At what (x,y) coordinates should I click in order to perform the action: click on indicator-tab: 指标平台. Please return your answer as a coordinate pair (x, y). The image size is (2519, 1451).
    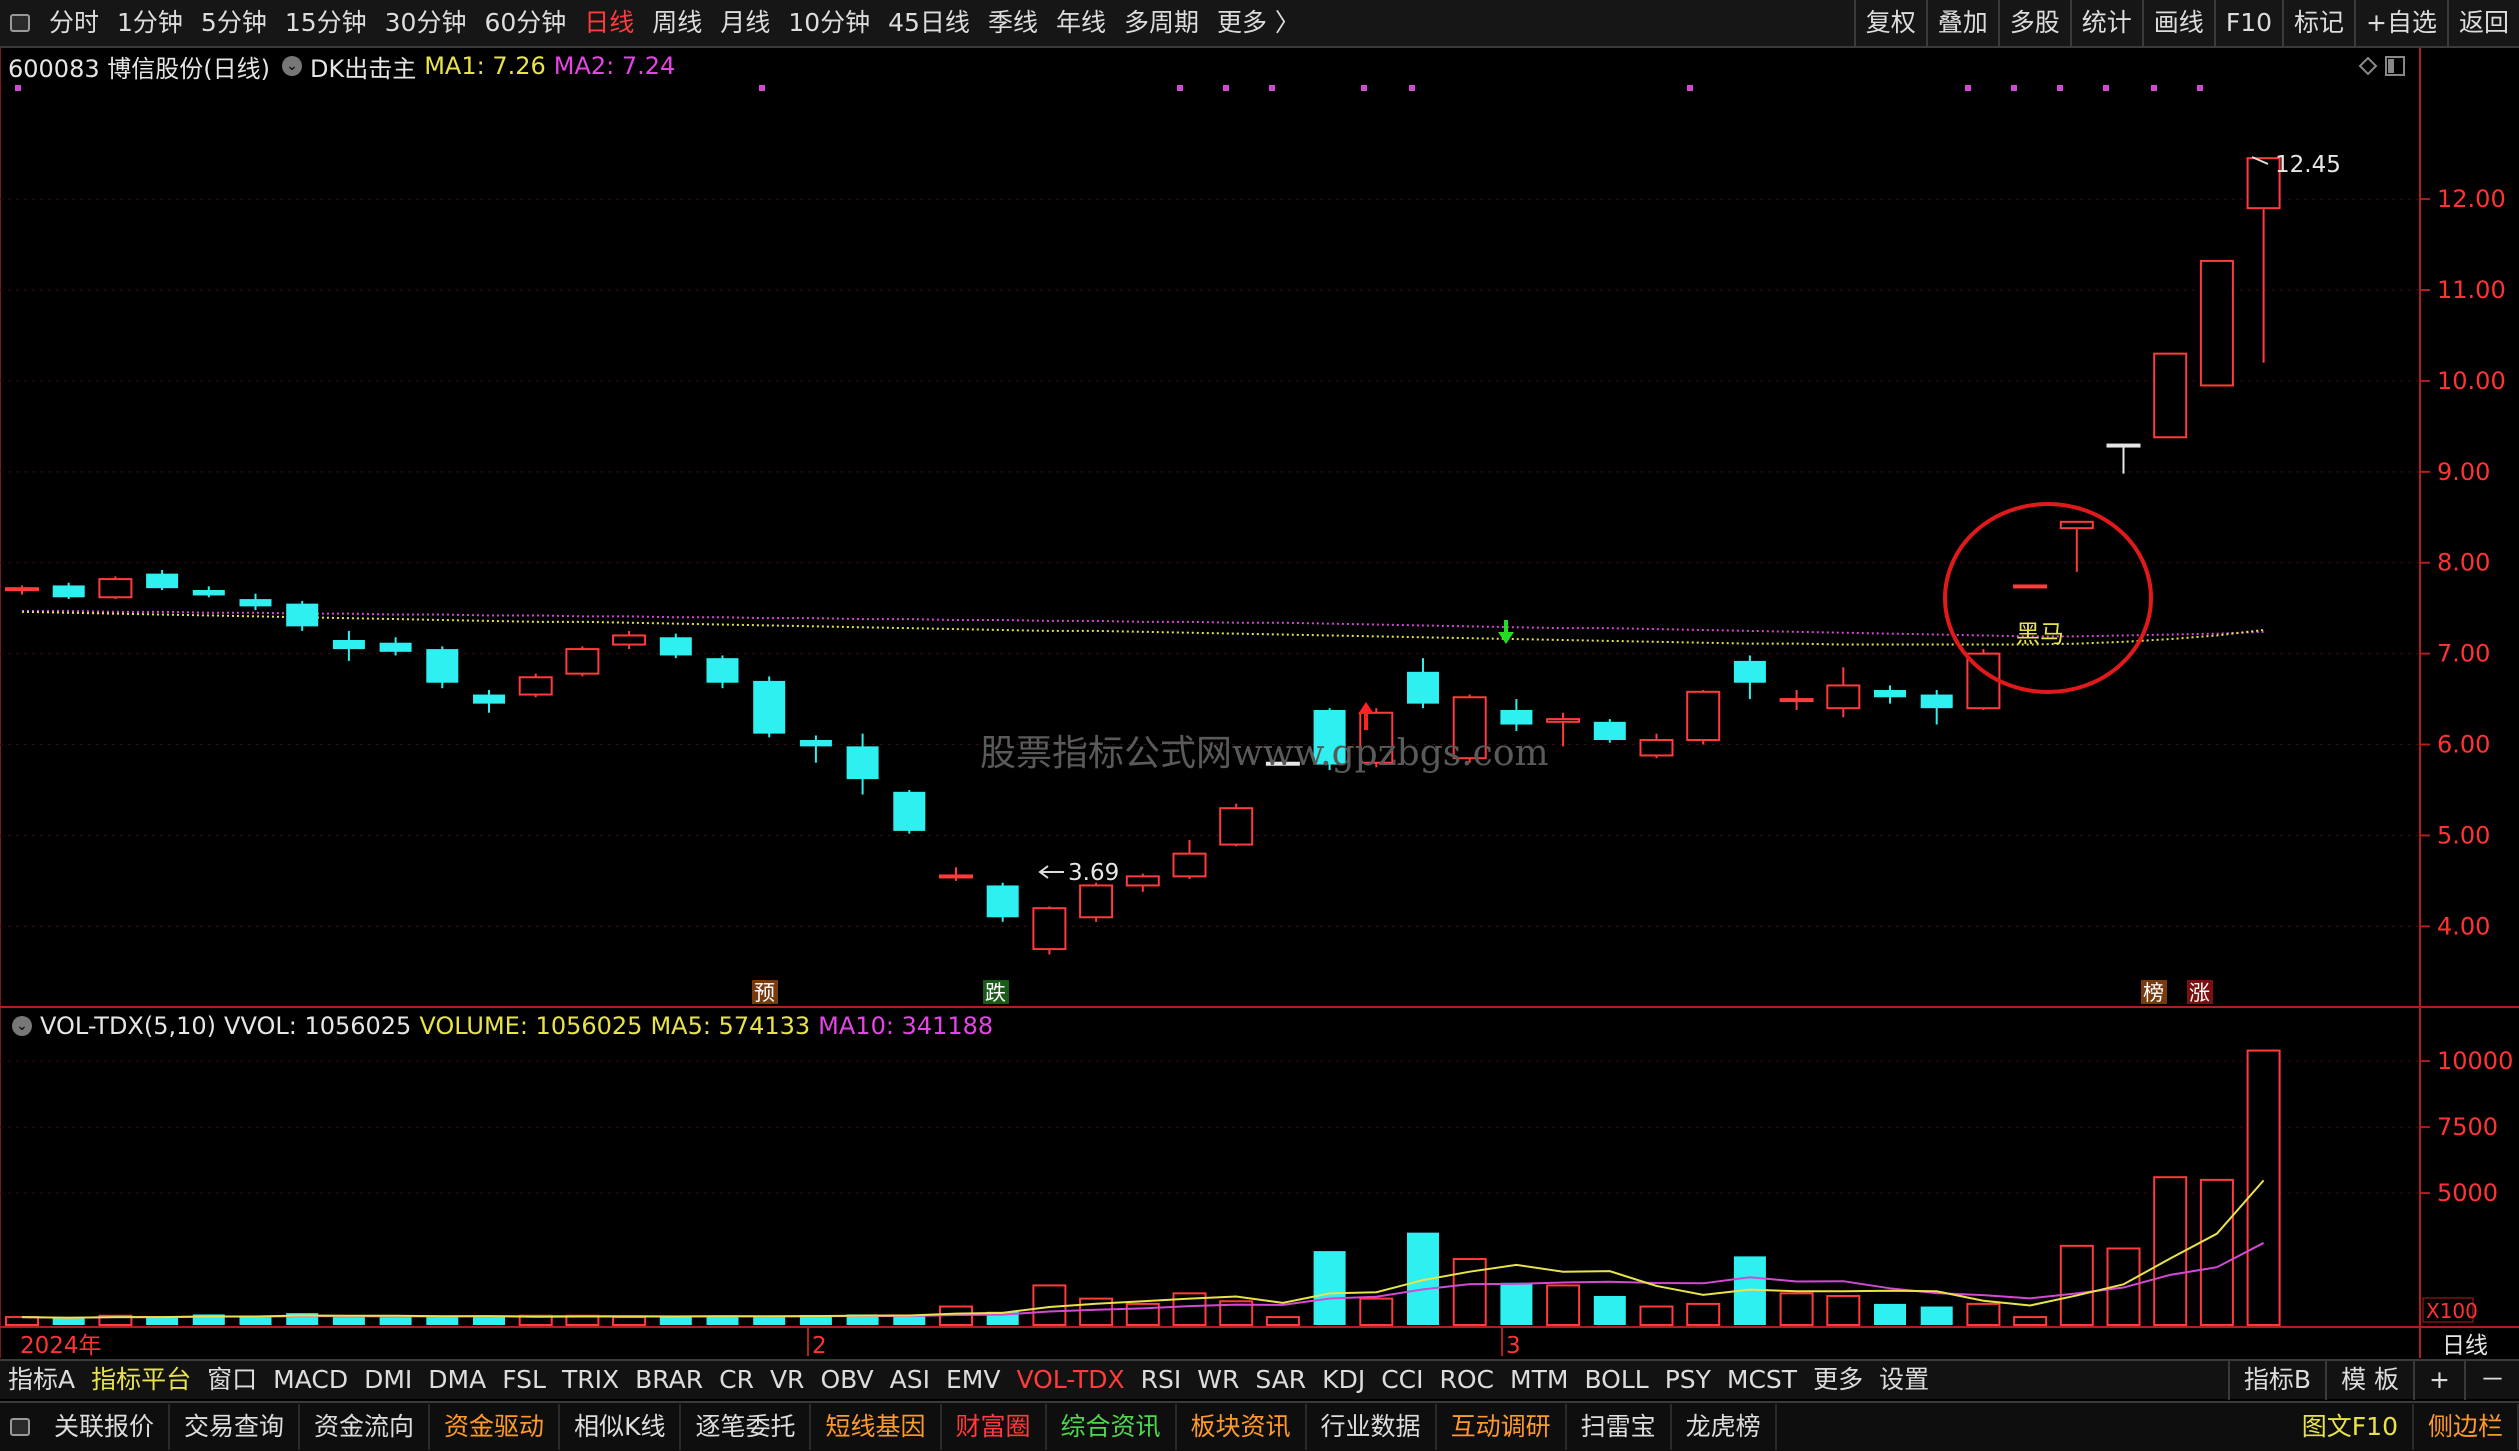
    Looking at the image, I should click on (141, 1380).